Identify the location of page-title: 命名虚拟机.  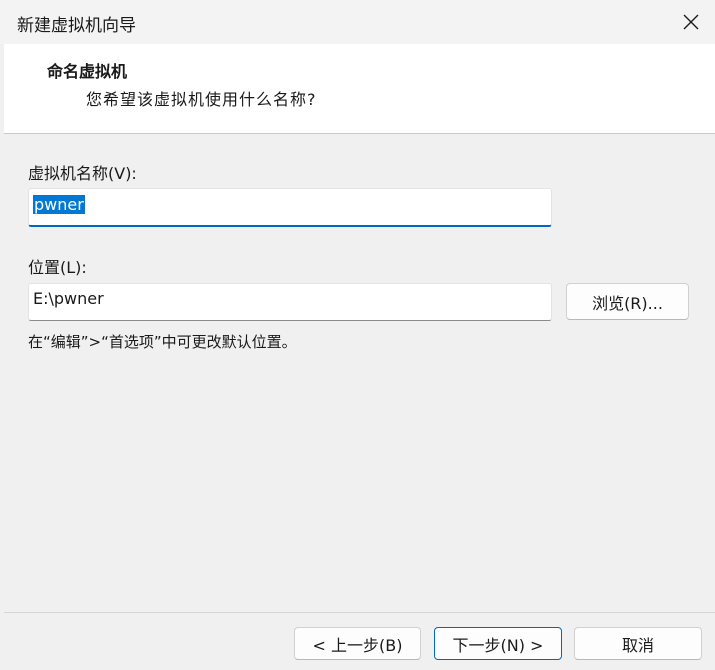
(87, 71).